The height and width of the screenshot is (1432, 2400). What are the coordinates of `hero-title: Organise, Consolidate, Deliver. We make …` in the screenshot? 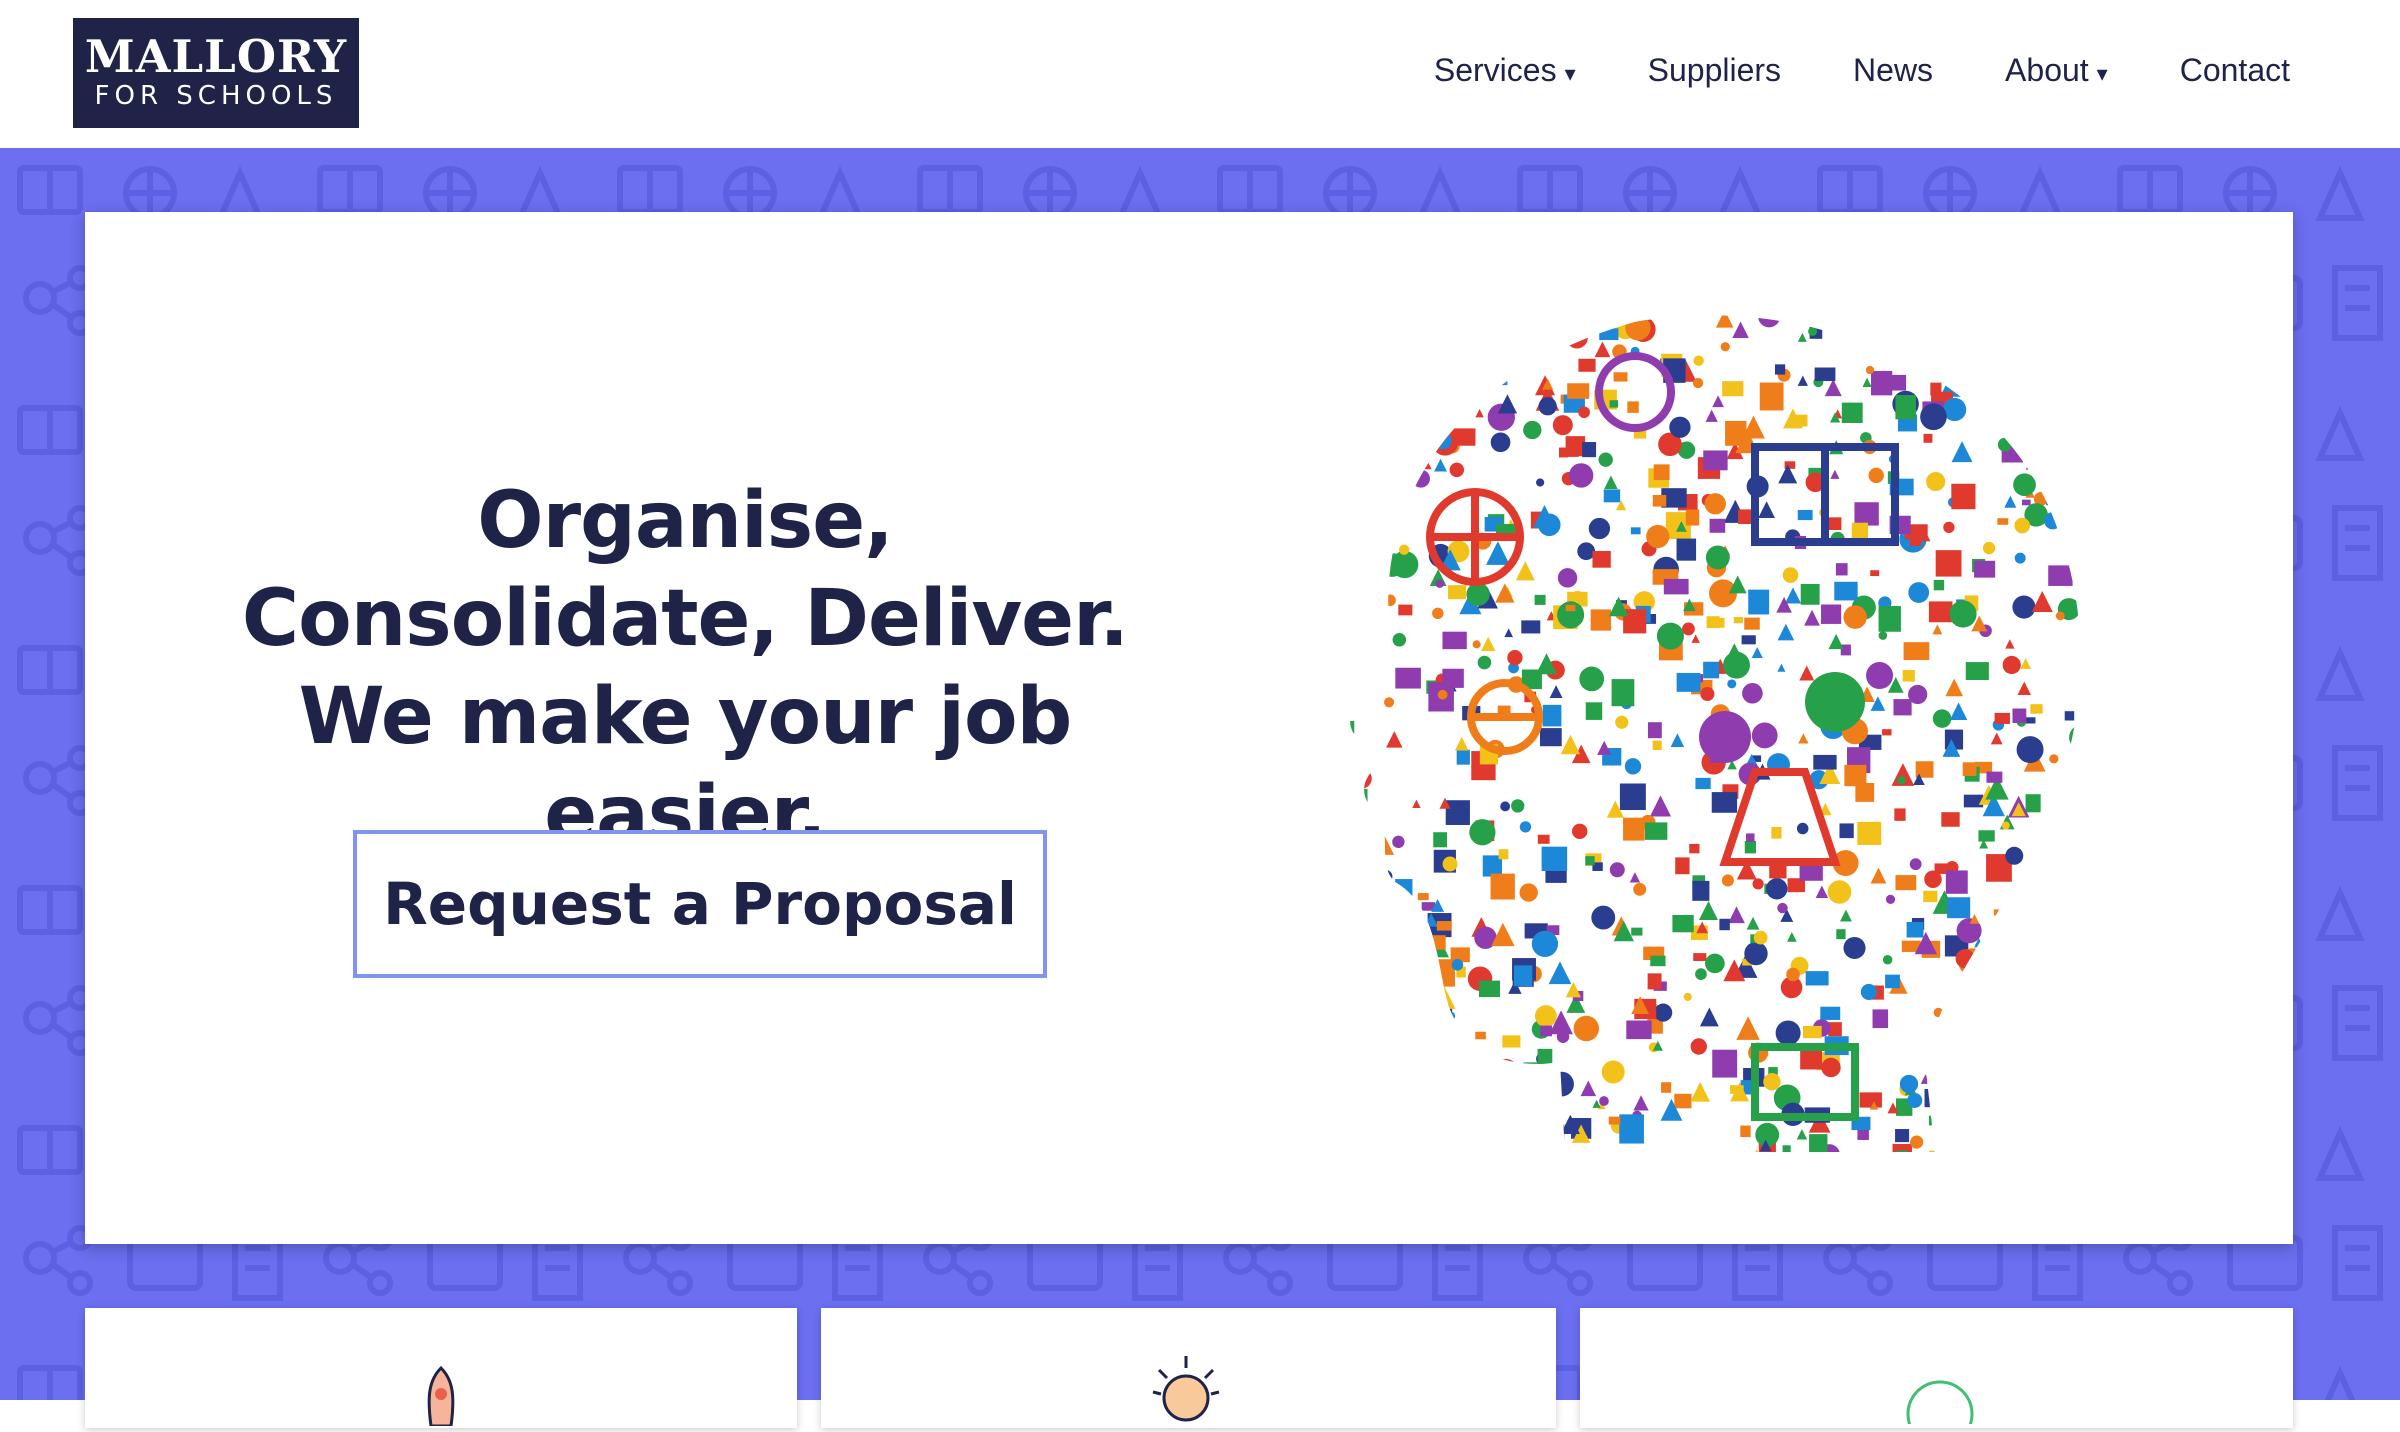 It's located at (685, 668).